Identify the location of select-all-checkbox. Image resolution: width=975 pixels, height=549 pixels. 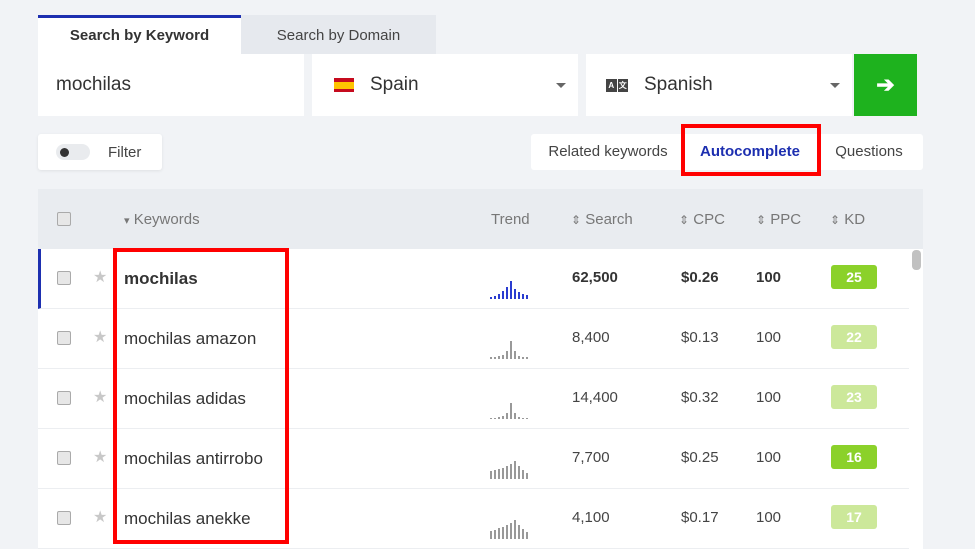
(64, 219).